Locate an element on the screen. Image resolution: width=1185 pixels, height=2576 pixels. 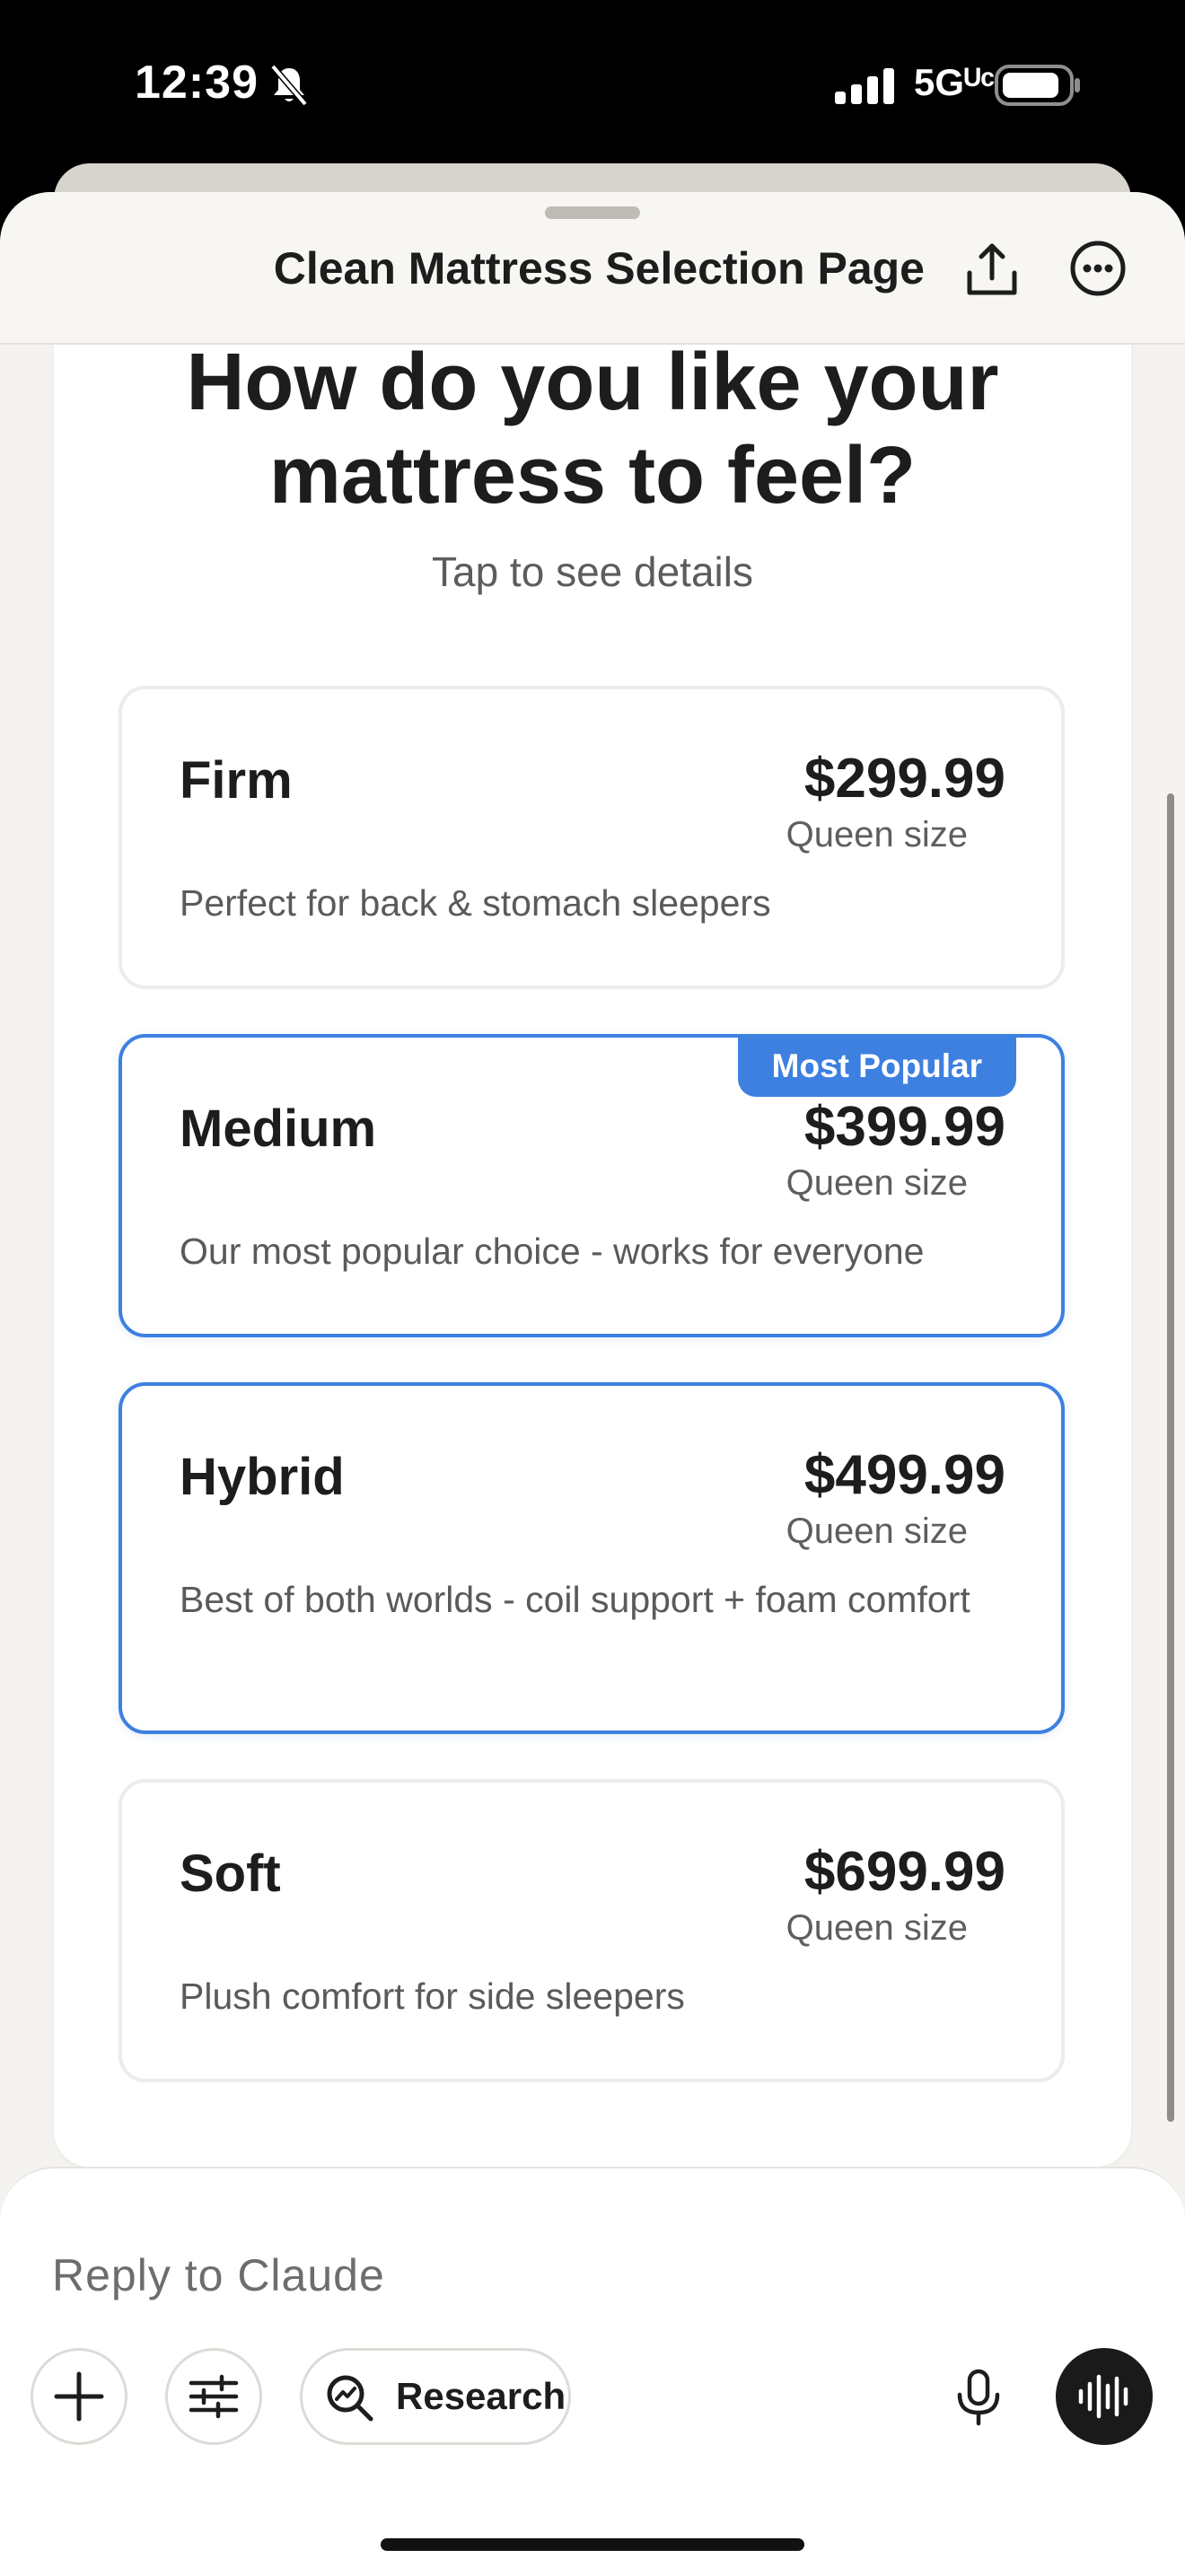
page-title: Clean Mattress Selection Page is located at coordinates (599, 268).